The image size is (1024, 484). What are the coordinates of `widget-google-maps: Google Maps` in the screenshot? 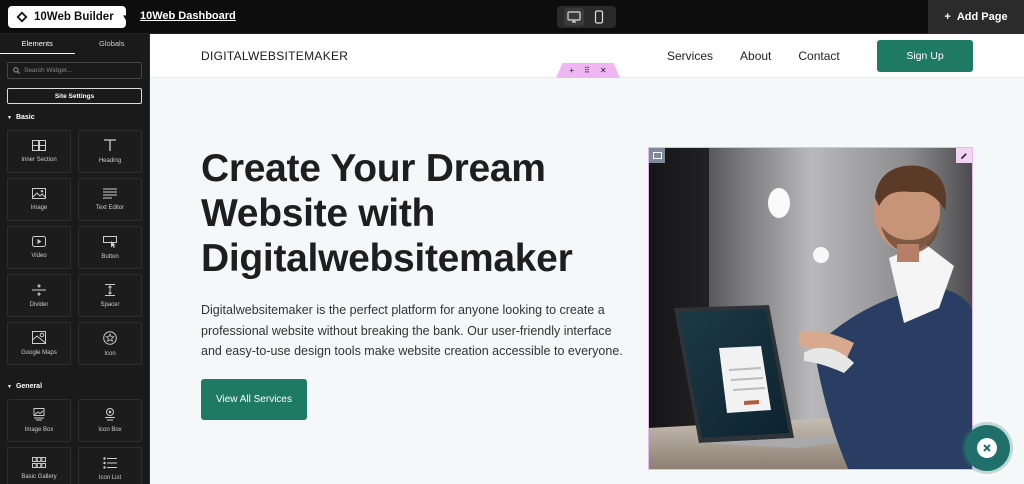 It's located at (39, 343).